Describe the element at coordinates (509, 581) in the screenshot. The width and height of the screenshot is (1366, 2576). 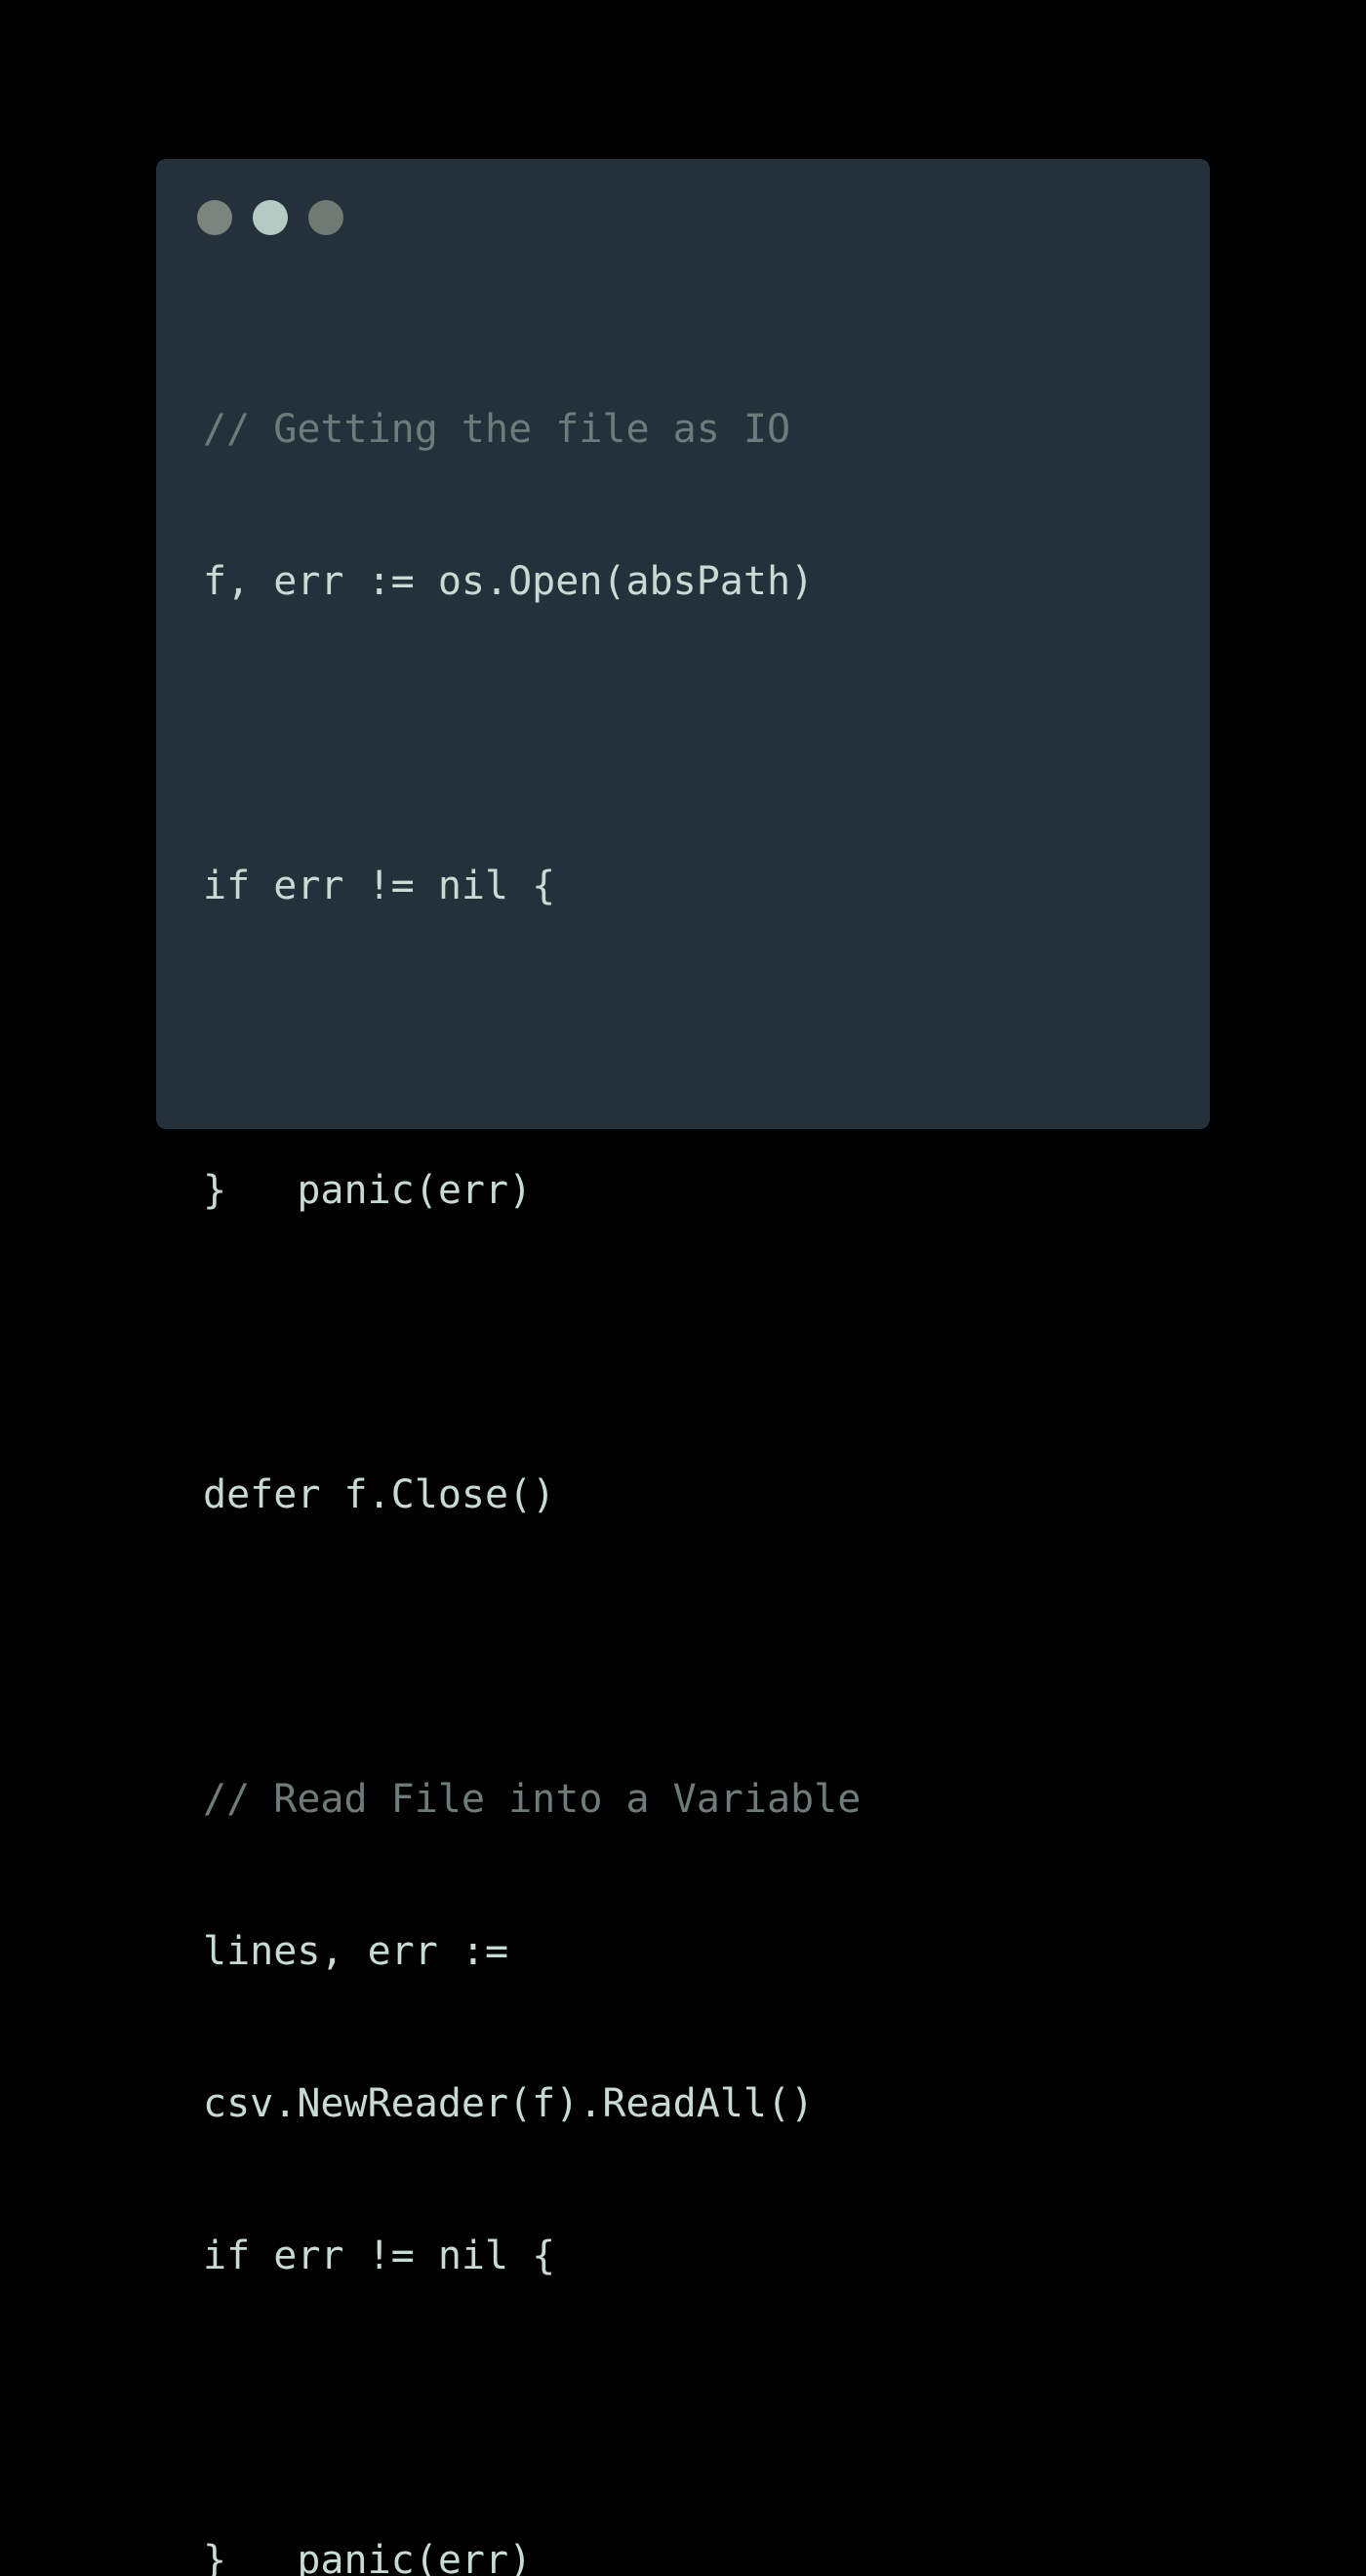
I see `code-line: f, err := os.Open(absPath)` at that location.